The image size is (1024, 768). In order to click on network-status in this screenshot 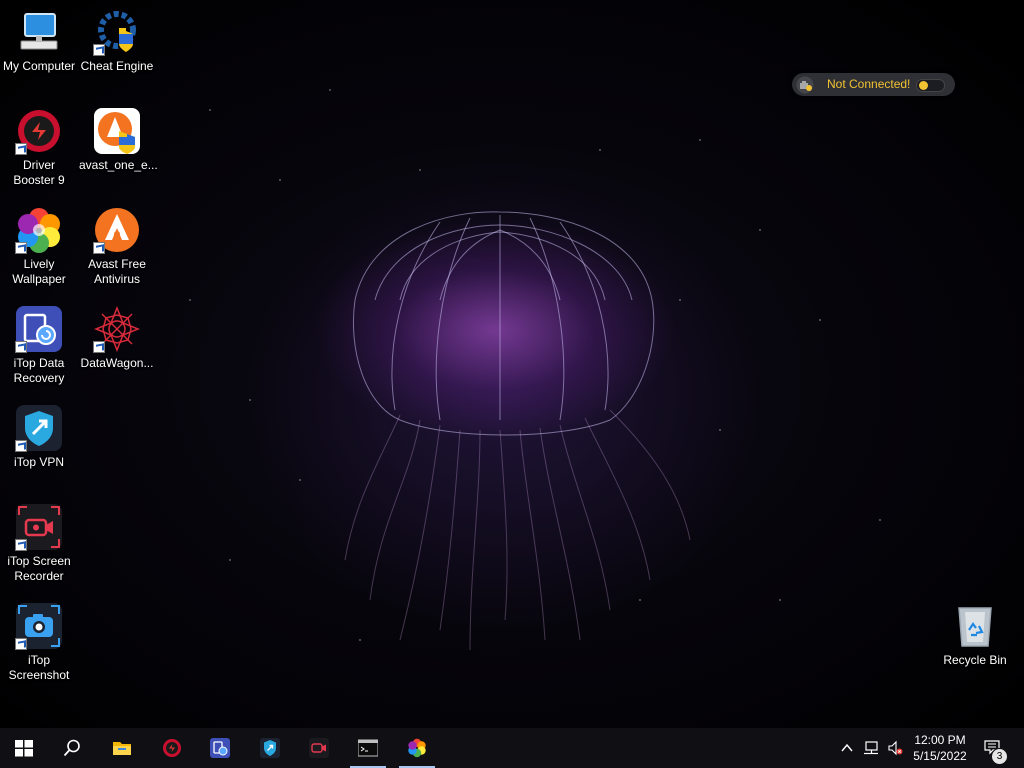, I will do `click(871, 748)`.